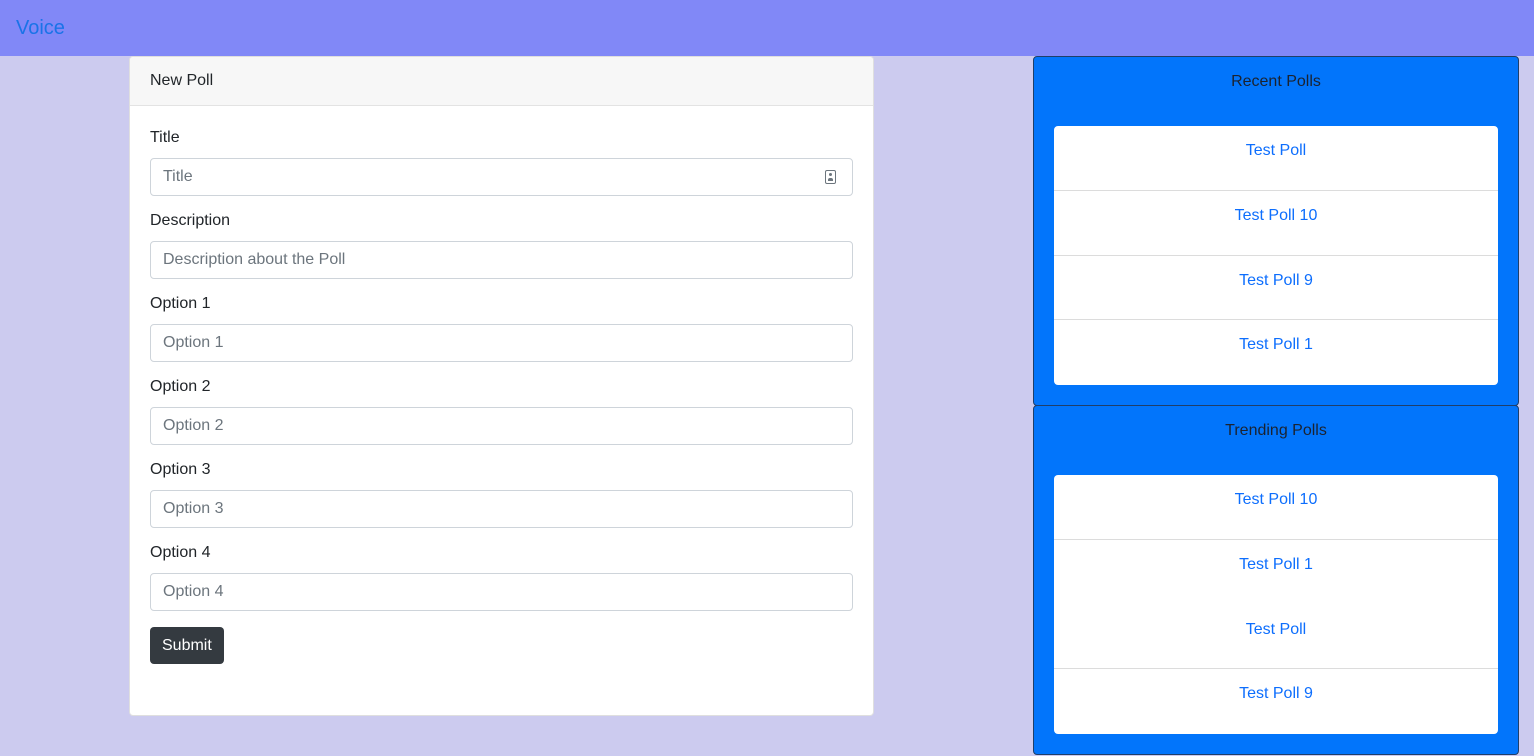  What do you see at coordinates (501, 426) in the screenshot?
I see `option-2-input` at bounding box center [501, 426].